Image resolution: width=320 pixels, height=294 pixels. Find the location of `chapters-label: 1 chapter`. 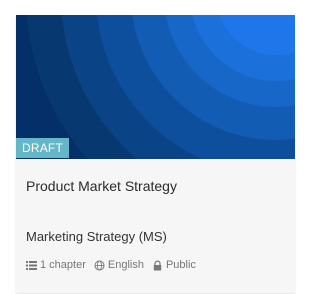

chapters-label: 1 chapter is located at coordinates (63, 265).